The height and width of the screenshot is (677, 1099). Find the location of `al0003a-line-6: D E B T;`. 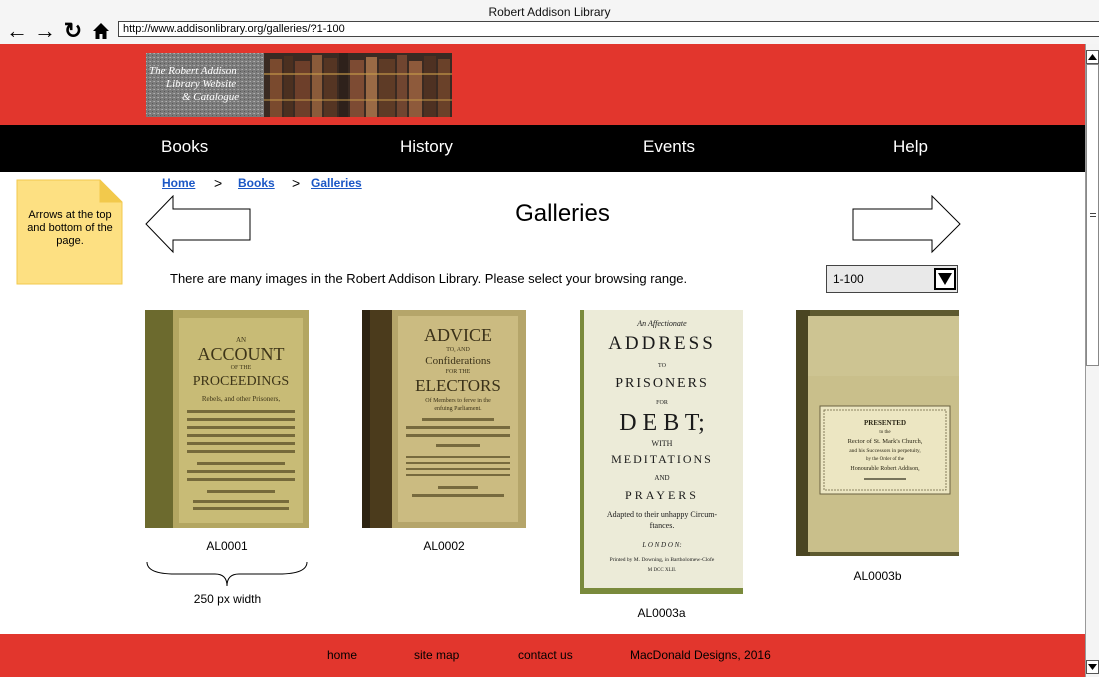

al0003a-line-6: D E B T; is located at coordinates (662, 423).